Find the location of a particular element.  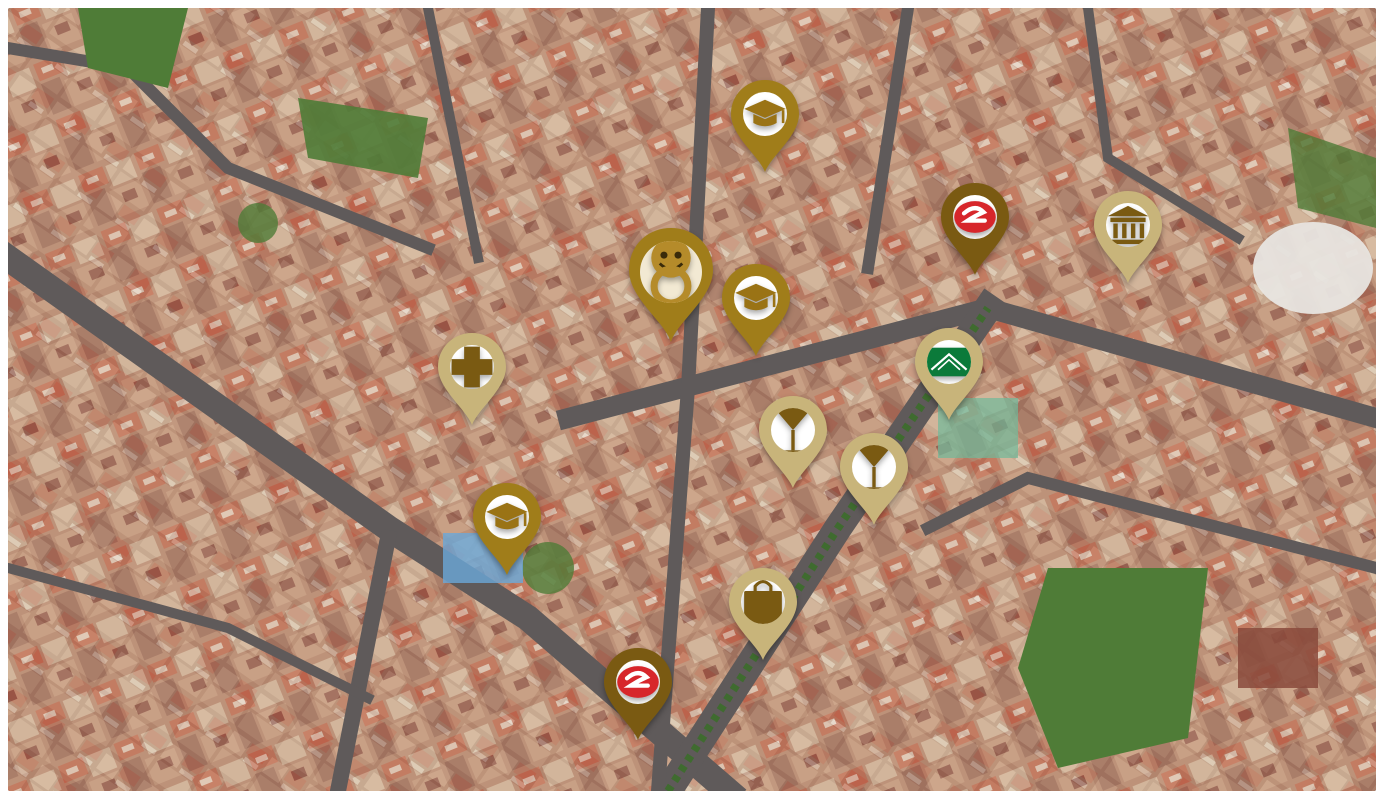

pin-shopping is located at coordinates (763, 614).